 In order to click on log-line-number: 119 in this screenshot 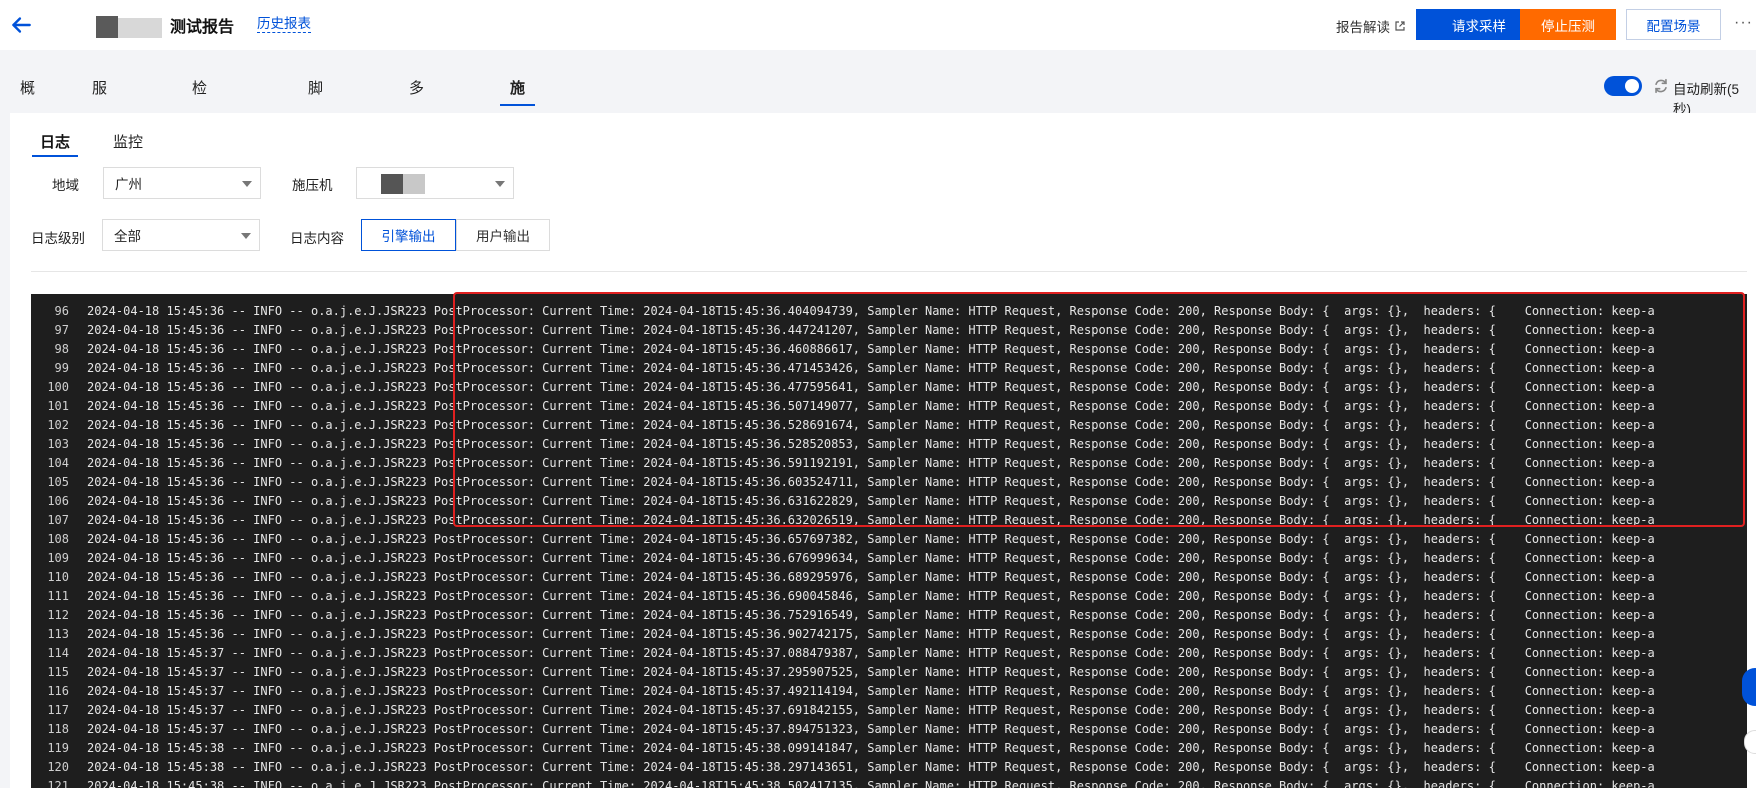, I will do `click(58, 748)`.